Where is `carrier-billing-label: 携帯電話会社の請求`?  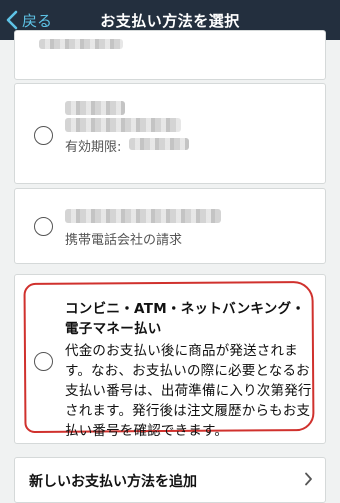
carrier-billing-label: 携帯電話会社の請求 is located at coordinates (124, 240).